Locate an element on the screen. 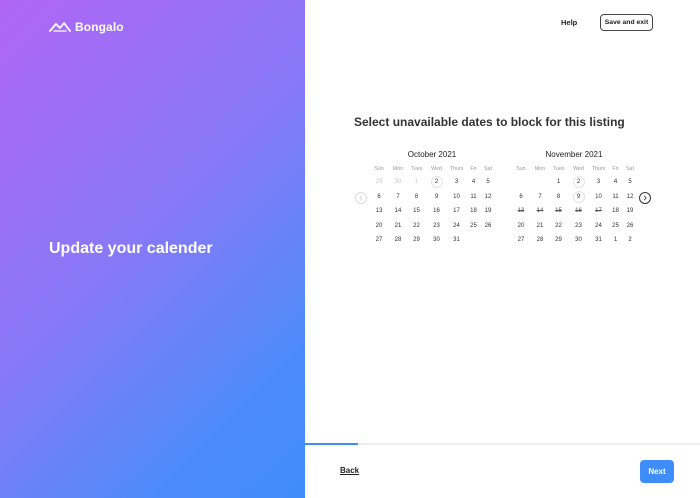 Image resolution: width=700 pixels, height=498 pixels. month-title: October 2021 is located at coordinates (432, 154).